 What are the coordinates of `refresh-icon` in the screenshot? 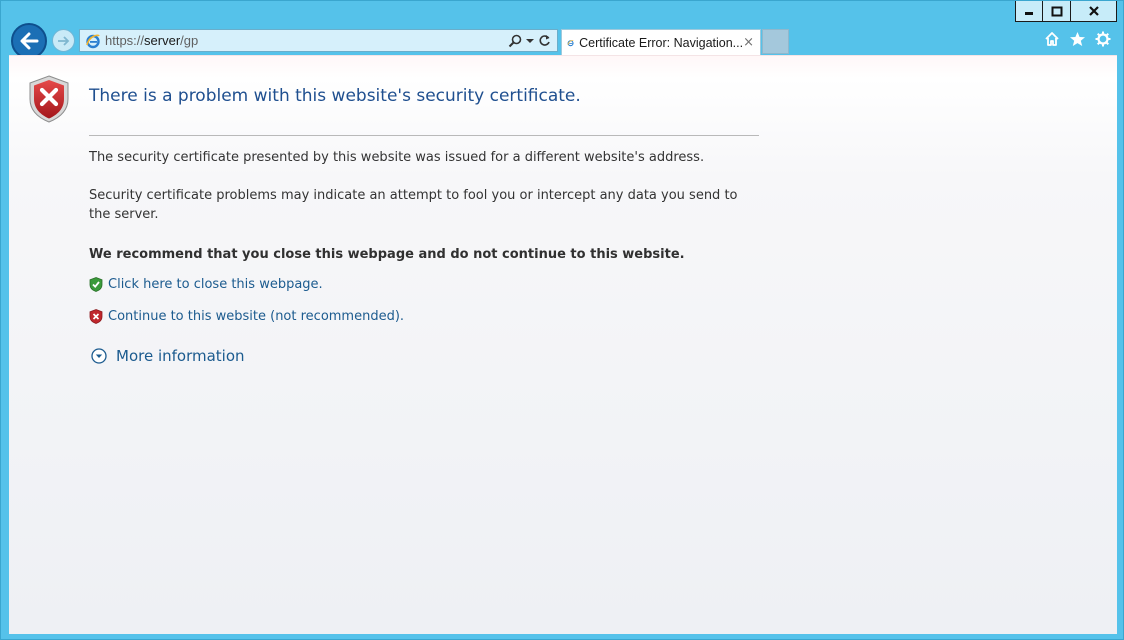 It's located at (544, 40).